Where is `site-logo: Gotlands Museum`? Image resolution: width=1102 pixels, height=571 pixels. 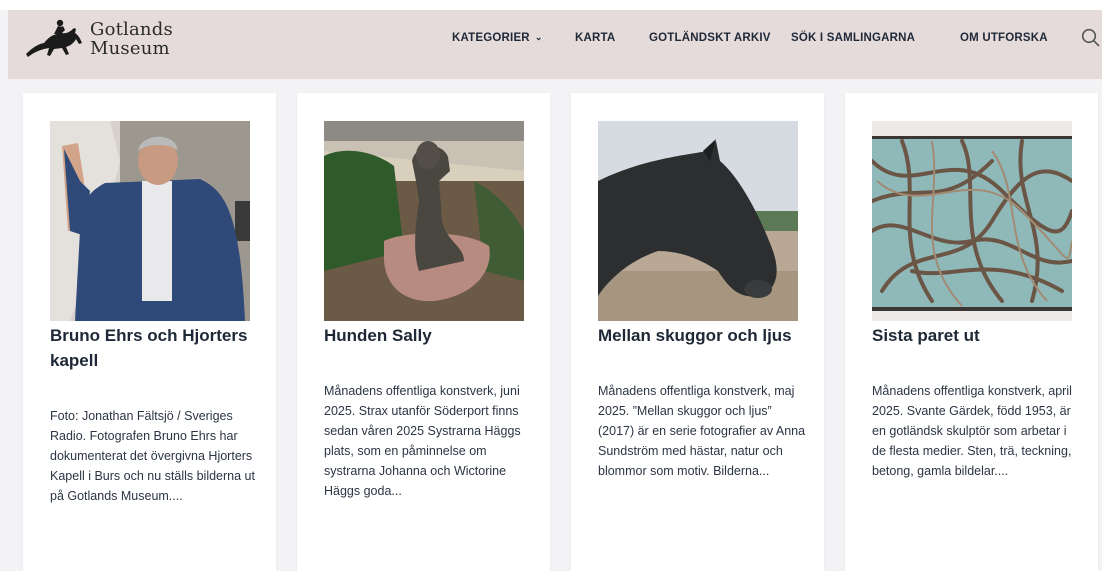
site-logo: Gotlands Museum is located at coordinates (97, 39).